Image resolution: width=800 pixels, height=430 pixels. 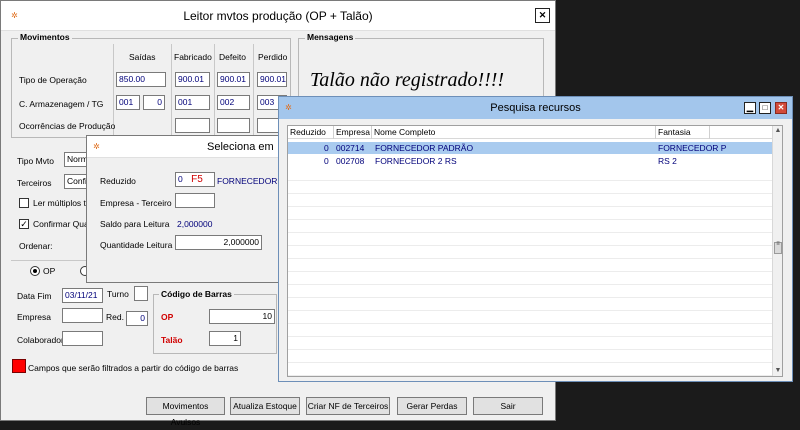 I want to click on ocorrencias-label: Ocorrências de Produção, so click(x=67, y=126).